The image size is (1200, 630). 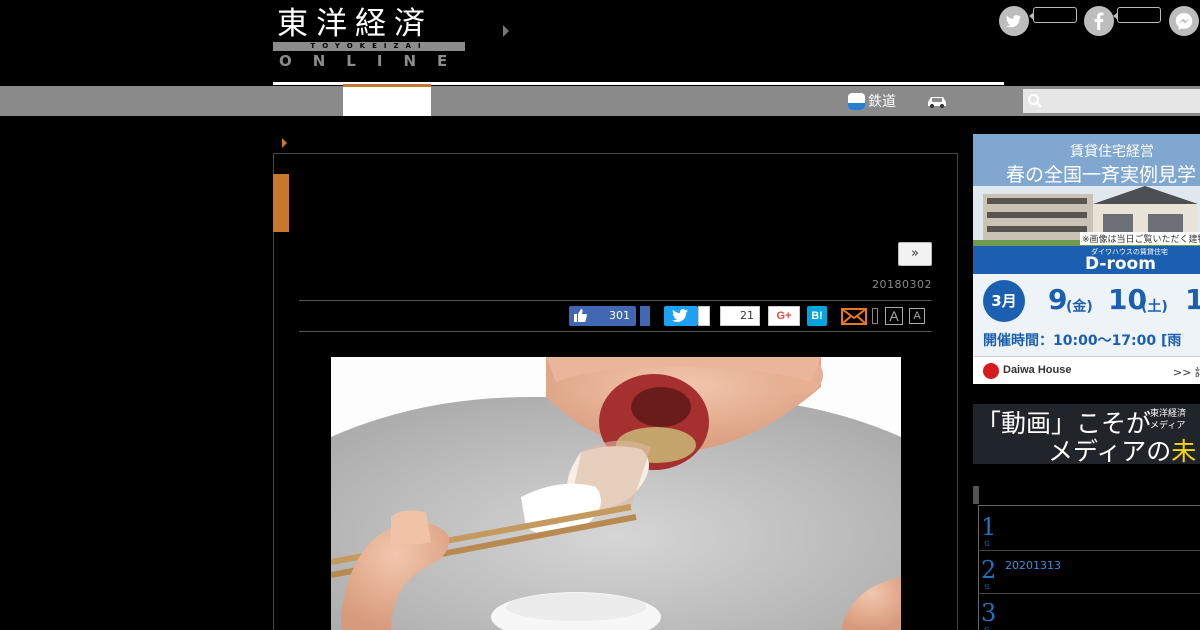 What do you see at coordinates (1099, 21) in the screenshot?
I see `facebook-follow-icon` at bounding box center [1099, 21].